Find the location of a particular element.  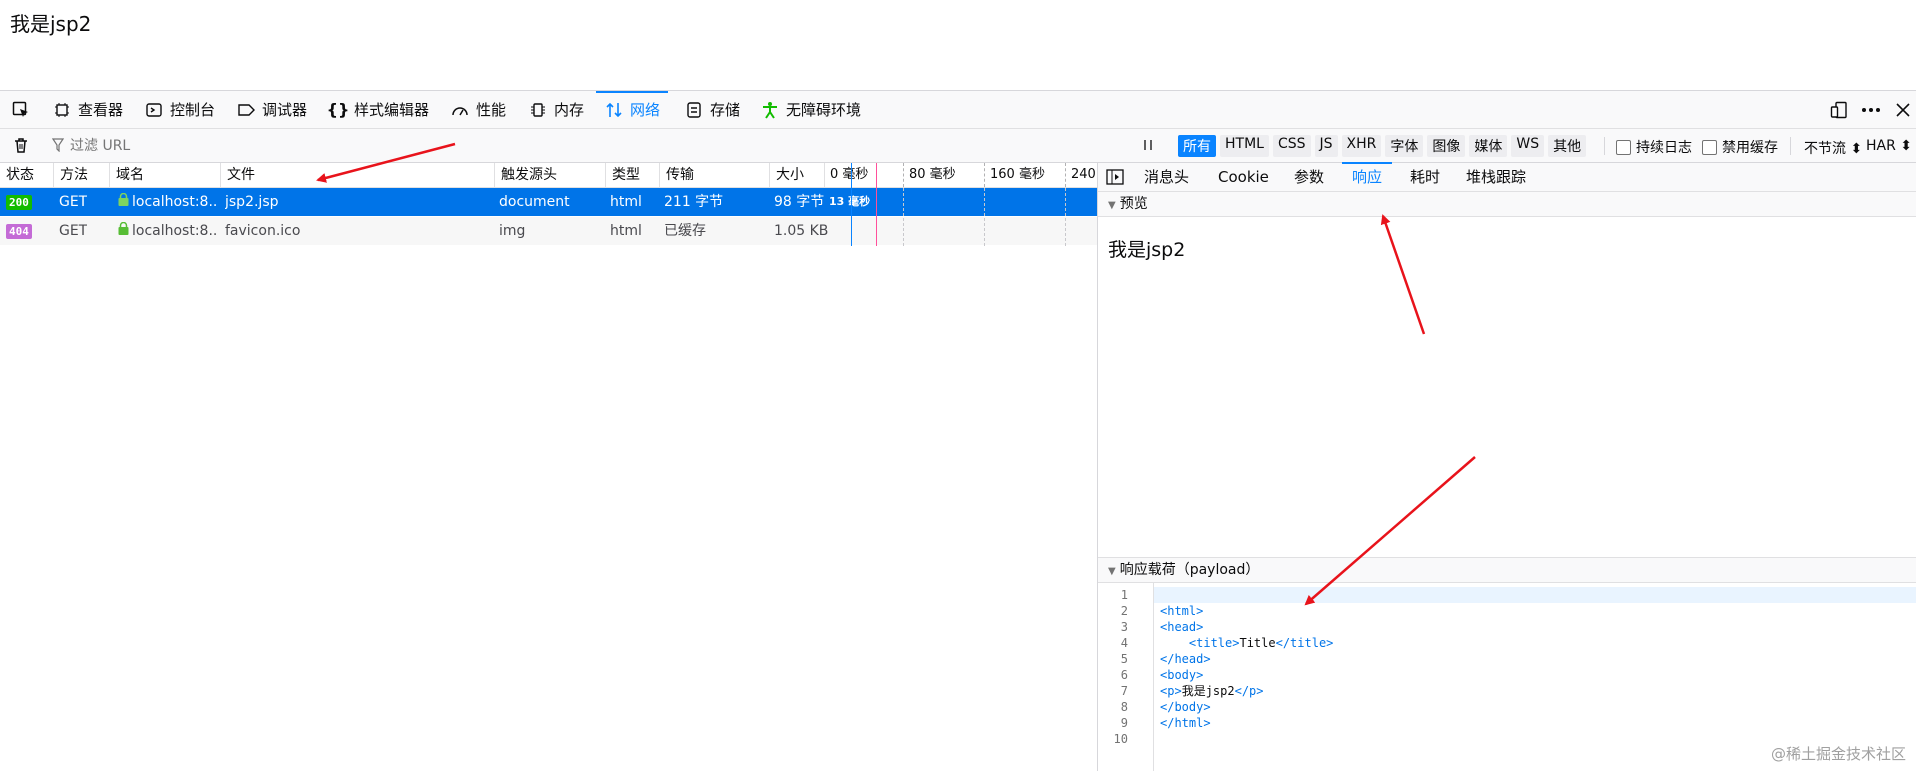

filter-type-xhr: XHR is located at coordinates (1361, 146).